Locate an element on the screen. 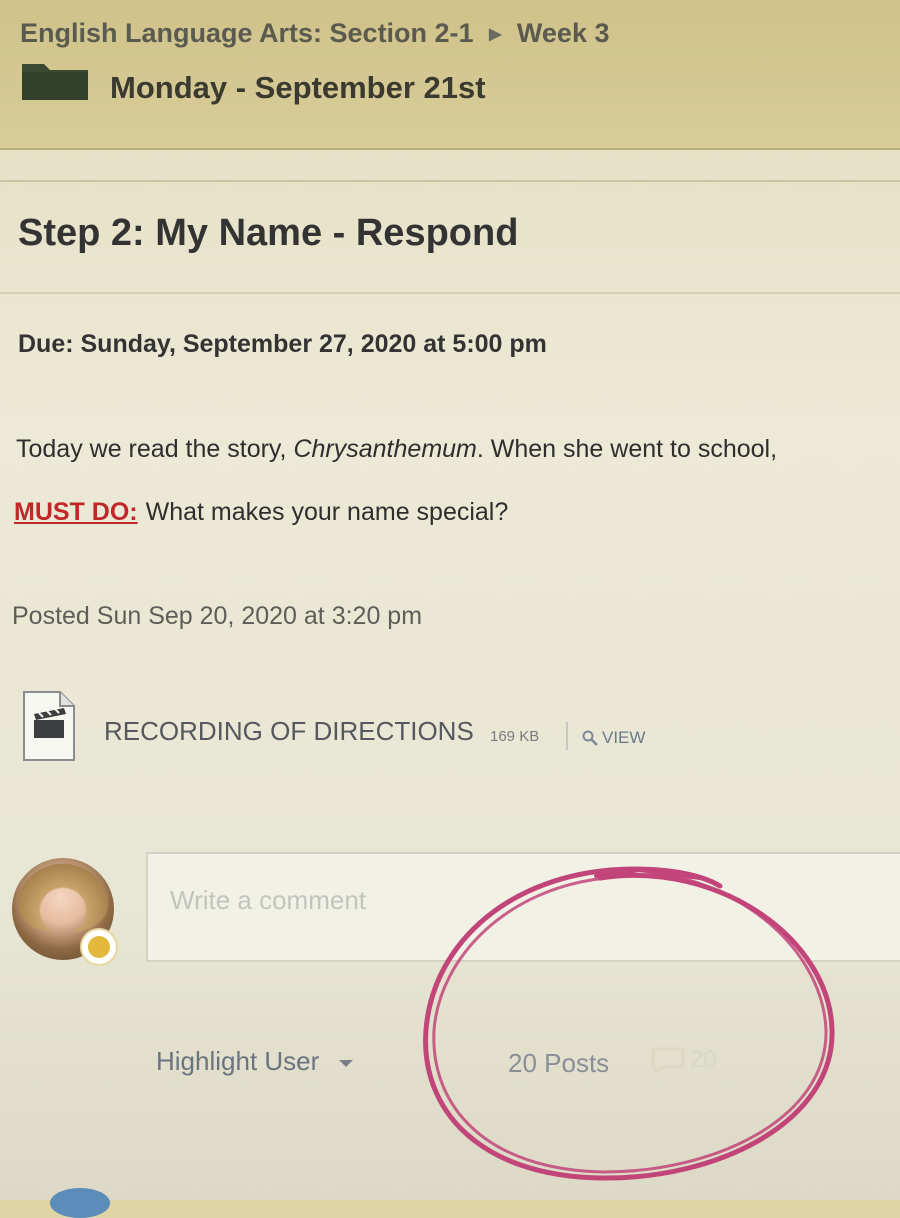 The image size is (900, 1218). book-title: Chrysanthemum is located at coordinates (385, 449).